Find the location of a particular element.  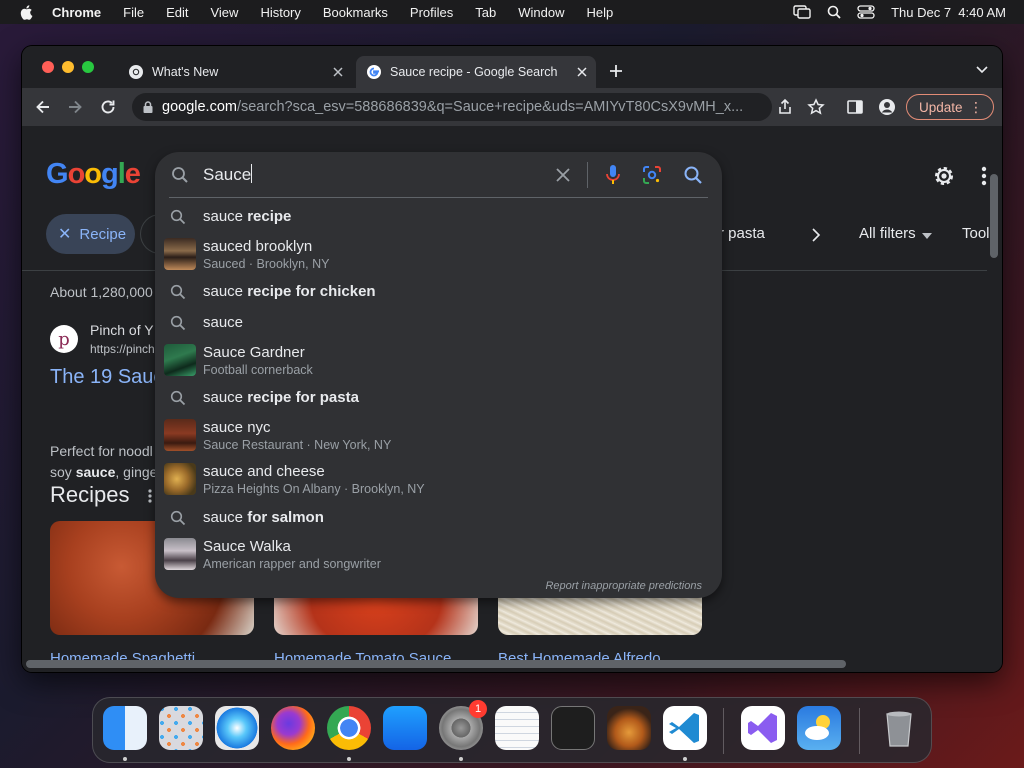

result-site-url: https://pinch is located at coordinates (122, 349).